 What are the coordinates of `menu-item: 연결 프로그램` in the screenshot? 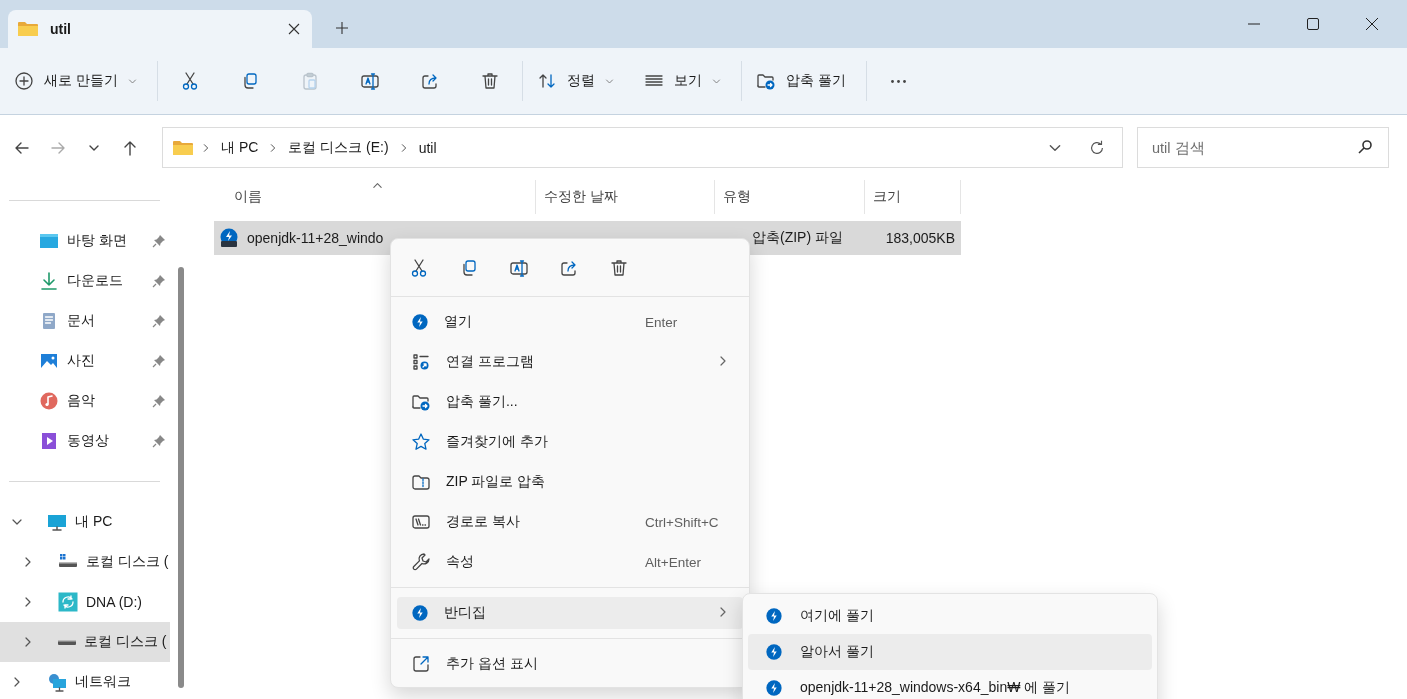 It's located at (570, 362).